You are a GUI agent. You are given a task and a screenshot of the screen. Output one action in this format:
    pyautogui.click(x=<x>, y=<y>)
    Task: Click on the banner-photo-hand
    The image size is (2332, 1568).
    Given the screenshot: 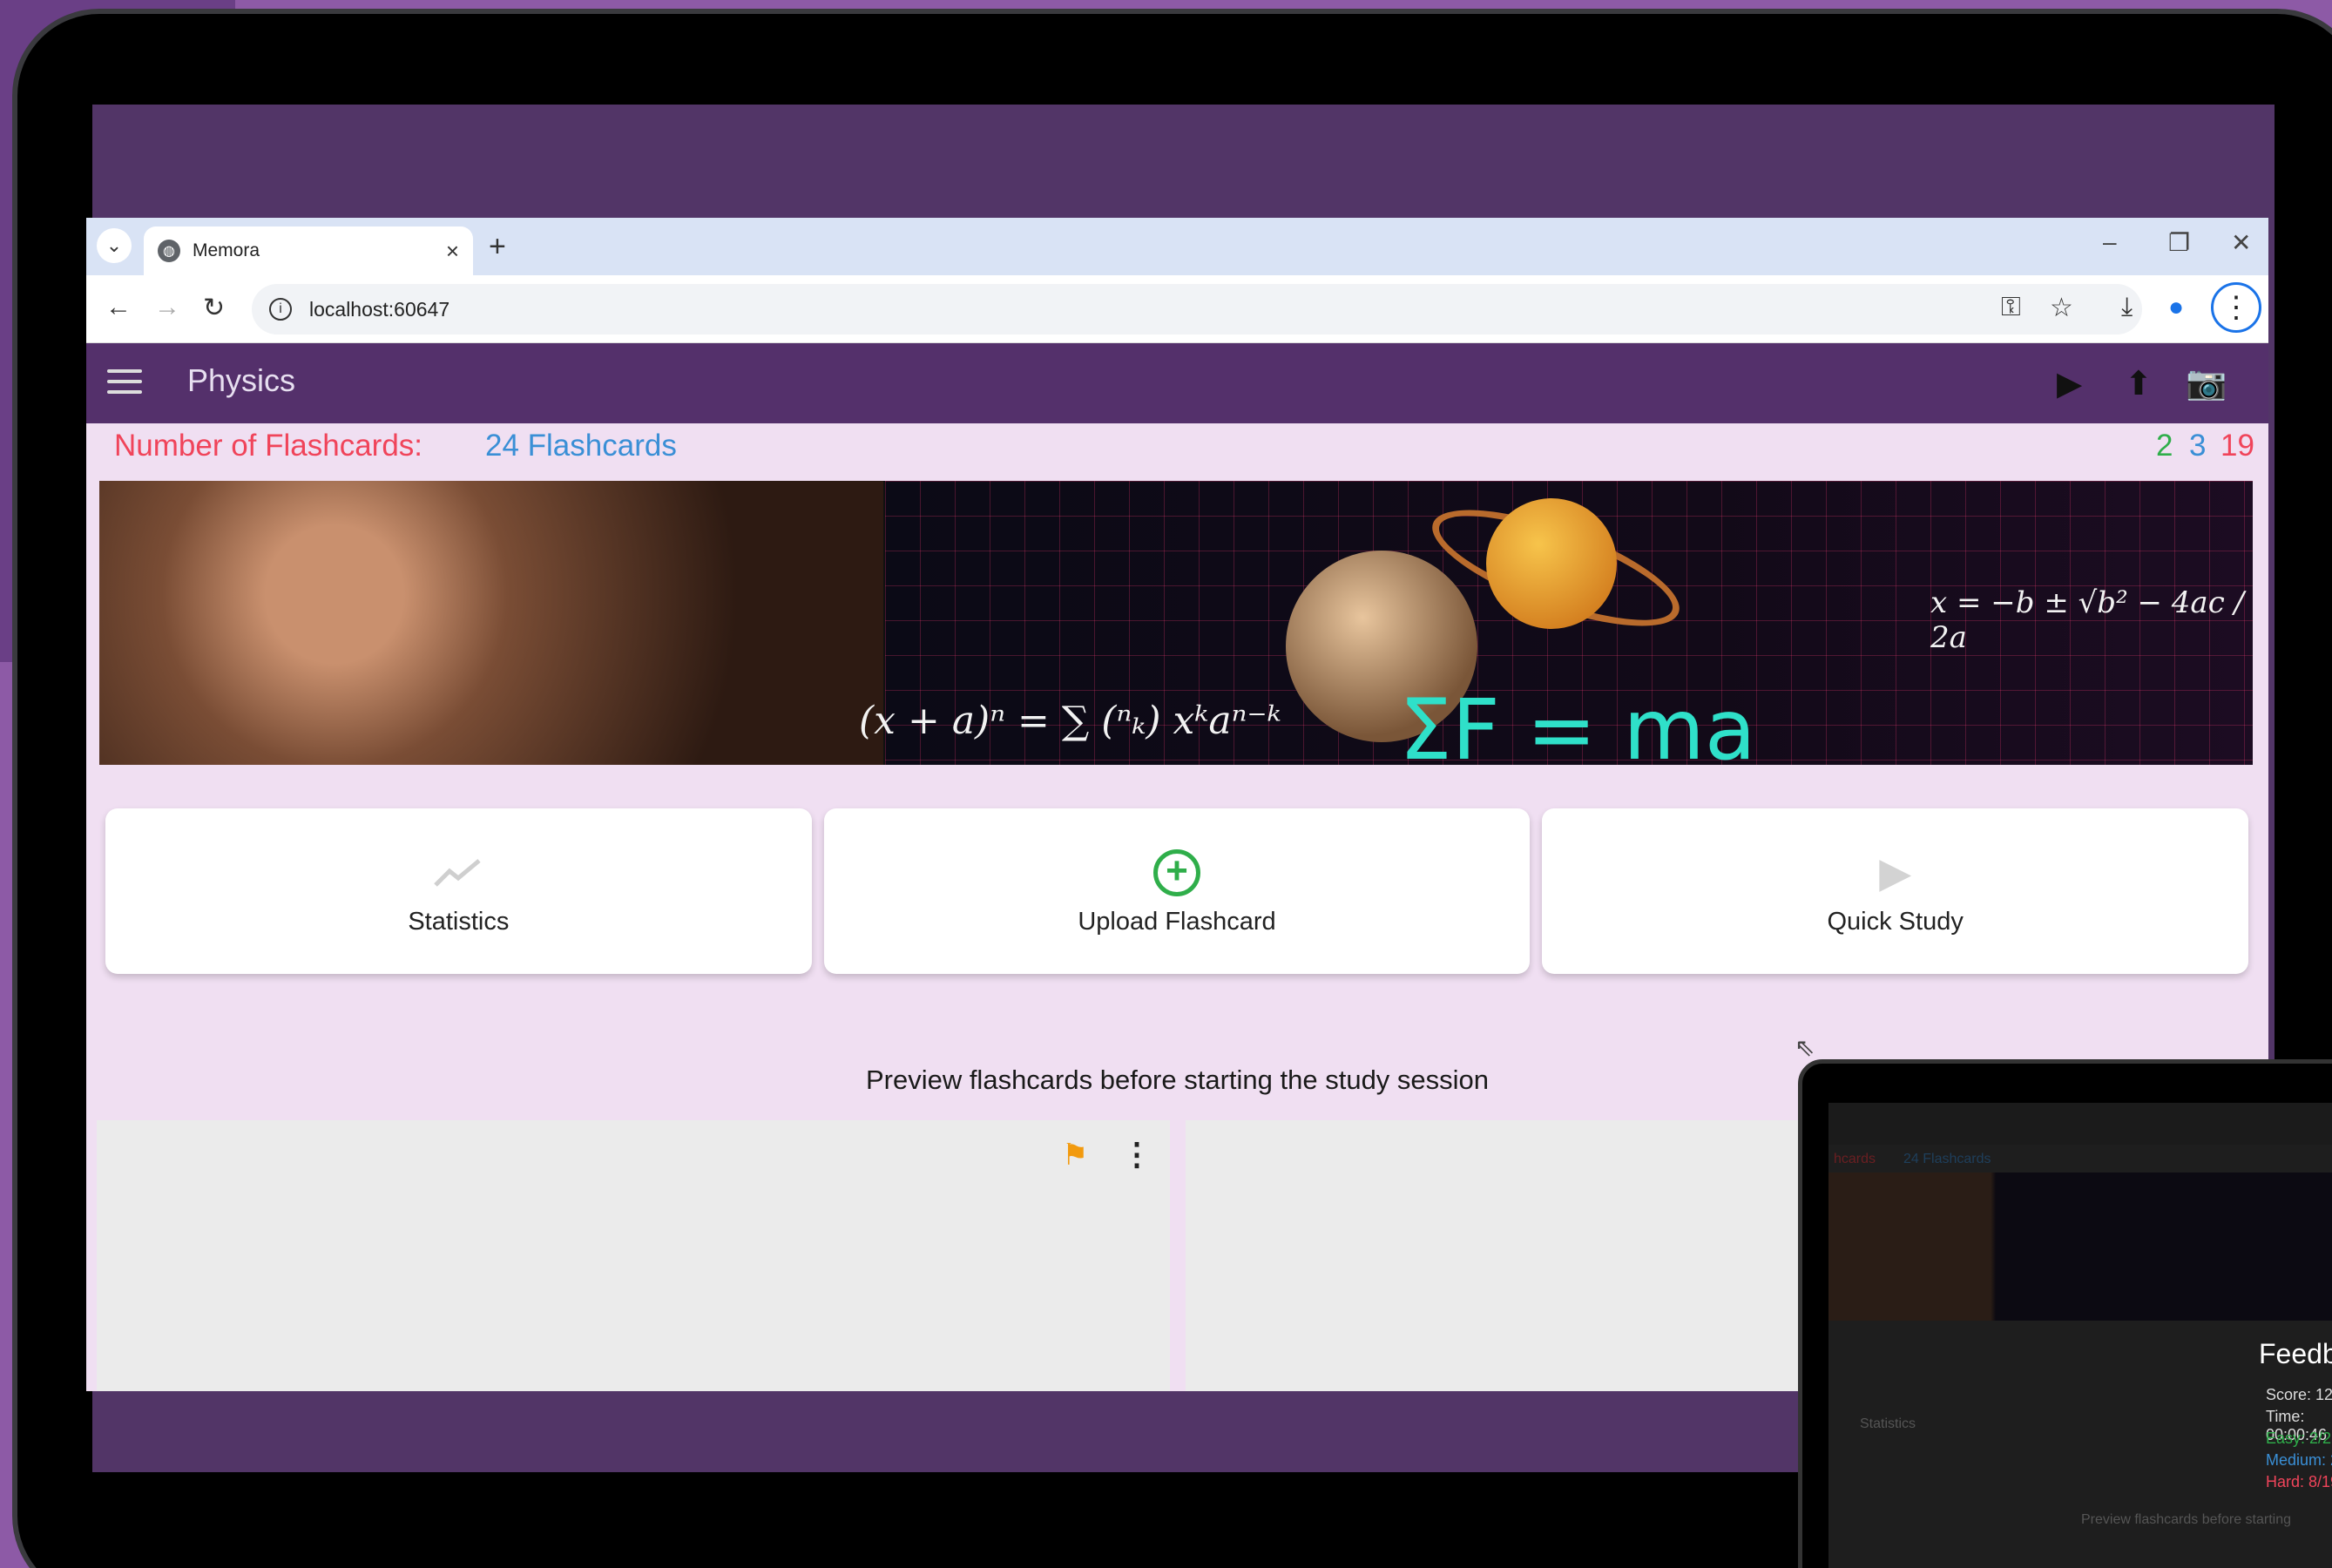 What is the action you would take?
    pyautogui.click(x=491, y=623)
    